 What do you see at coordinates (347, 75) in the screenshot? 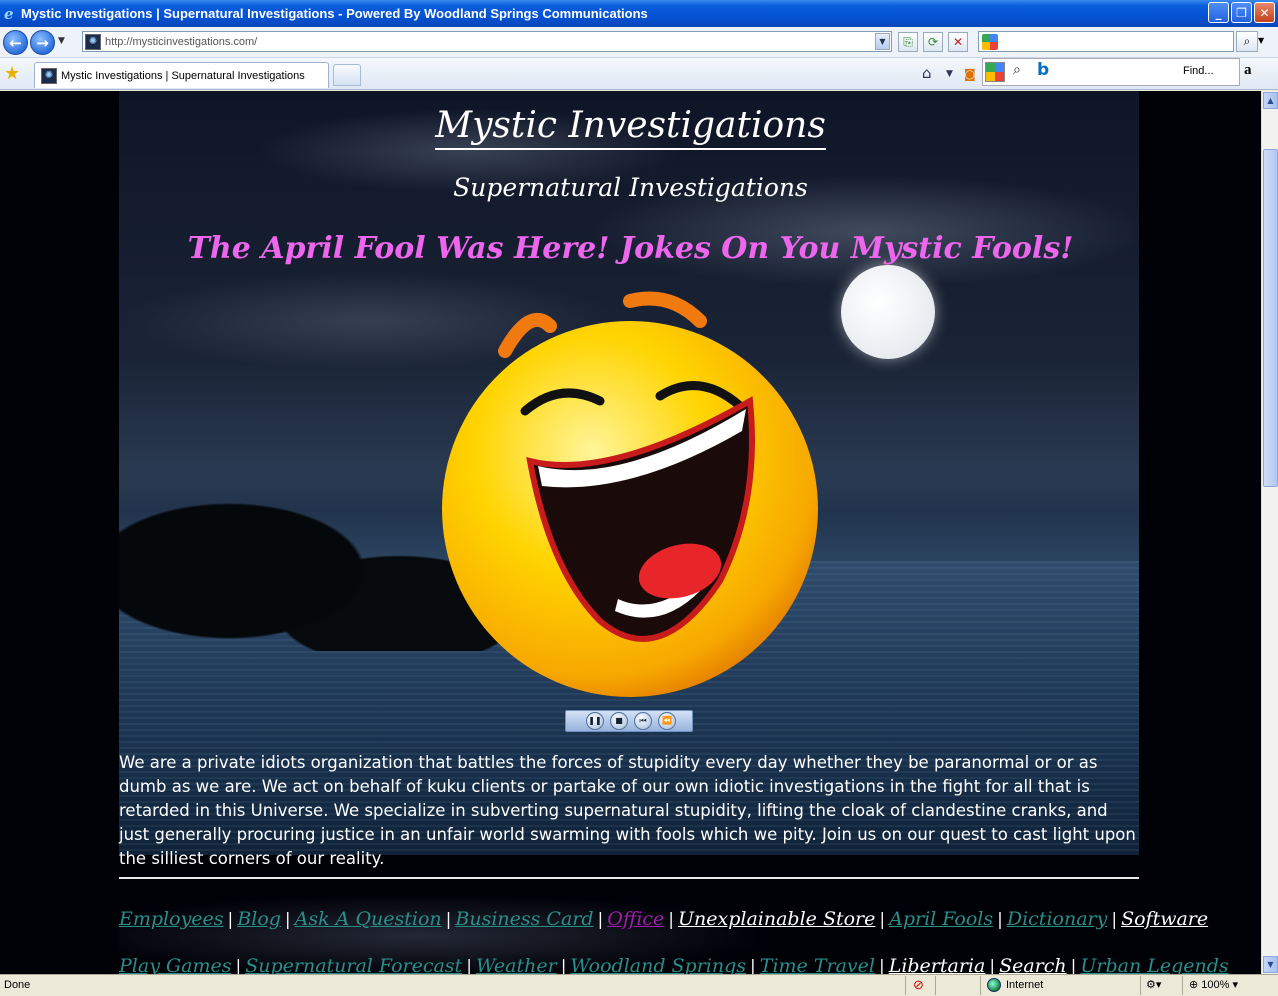
I see `new-tab-button` at bounding box center [347, 75].